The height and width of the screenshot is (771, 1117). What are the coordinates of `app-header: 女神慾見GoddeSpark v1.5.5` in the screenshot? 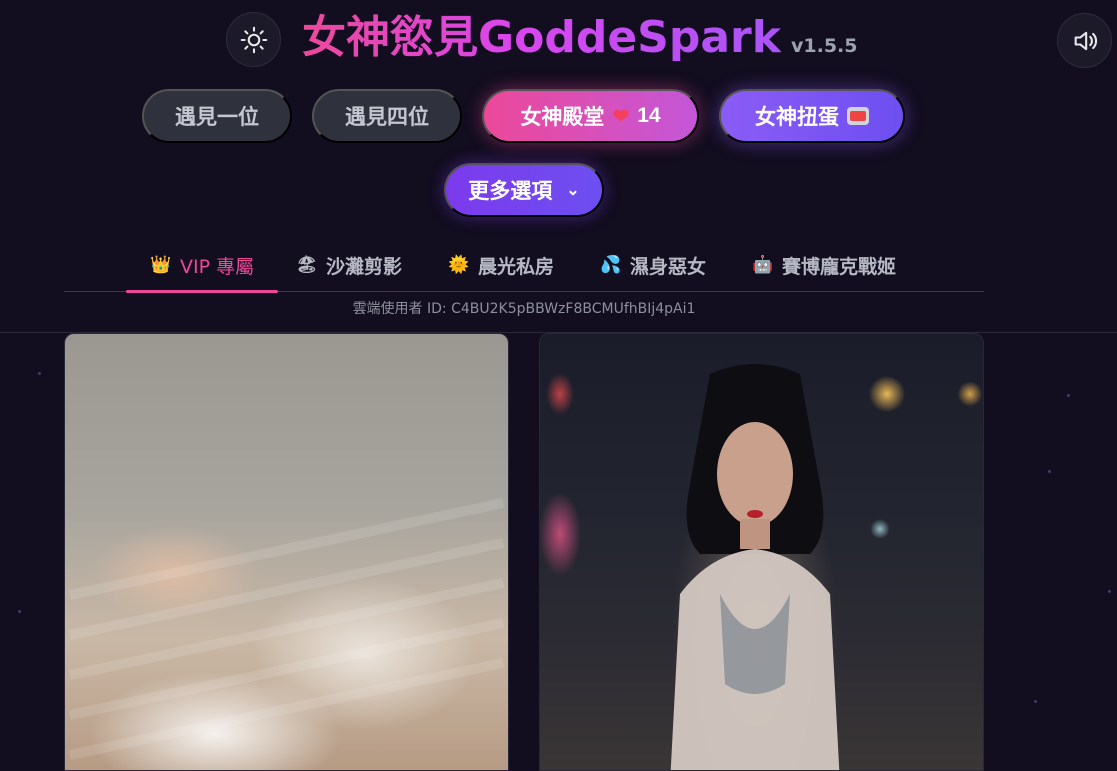 It's located at (580, 38).